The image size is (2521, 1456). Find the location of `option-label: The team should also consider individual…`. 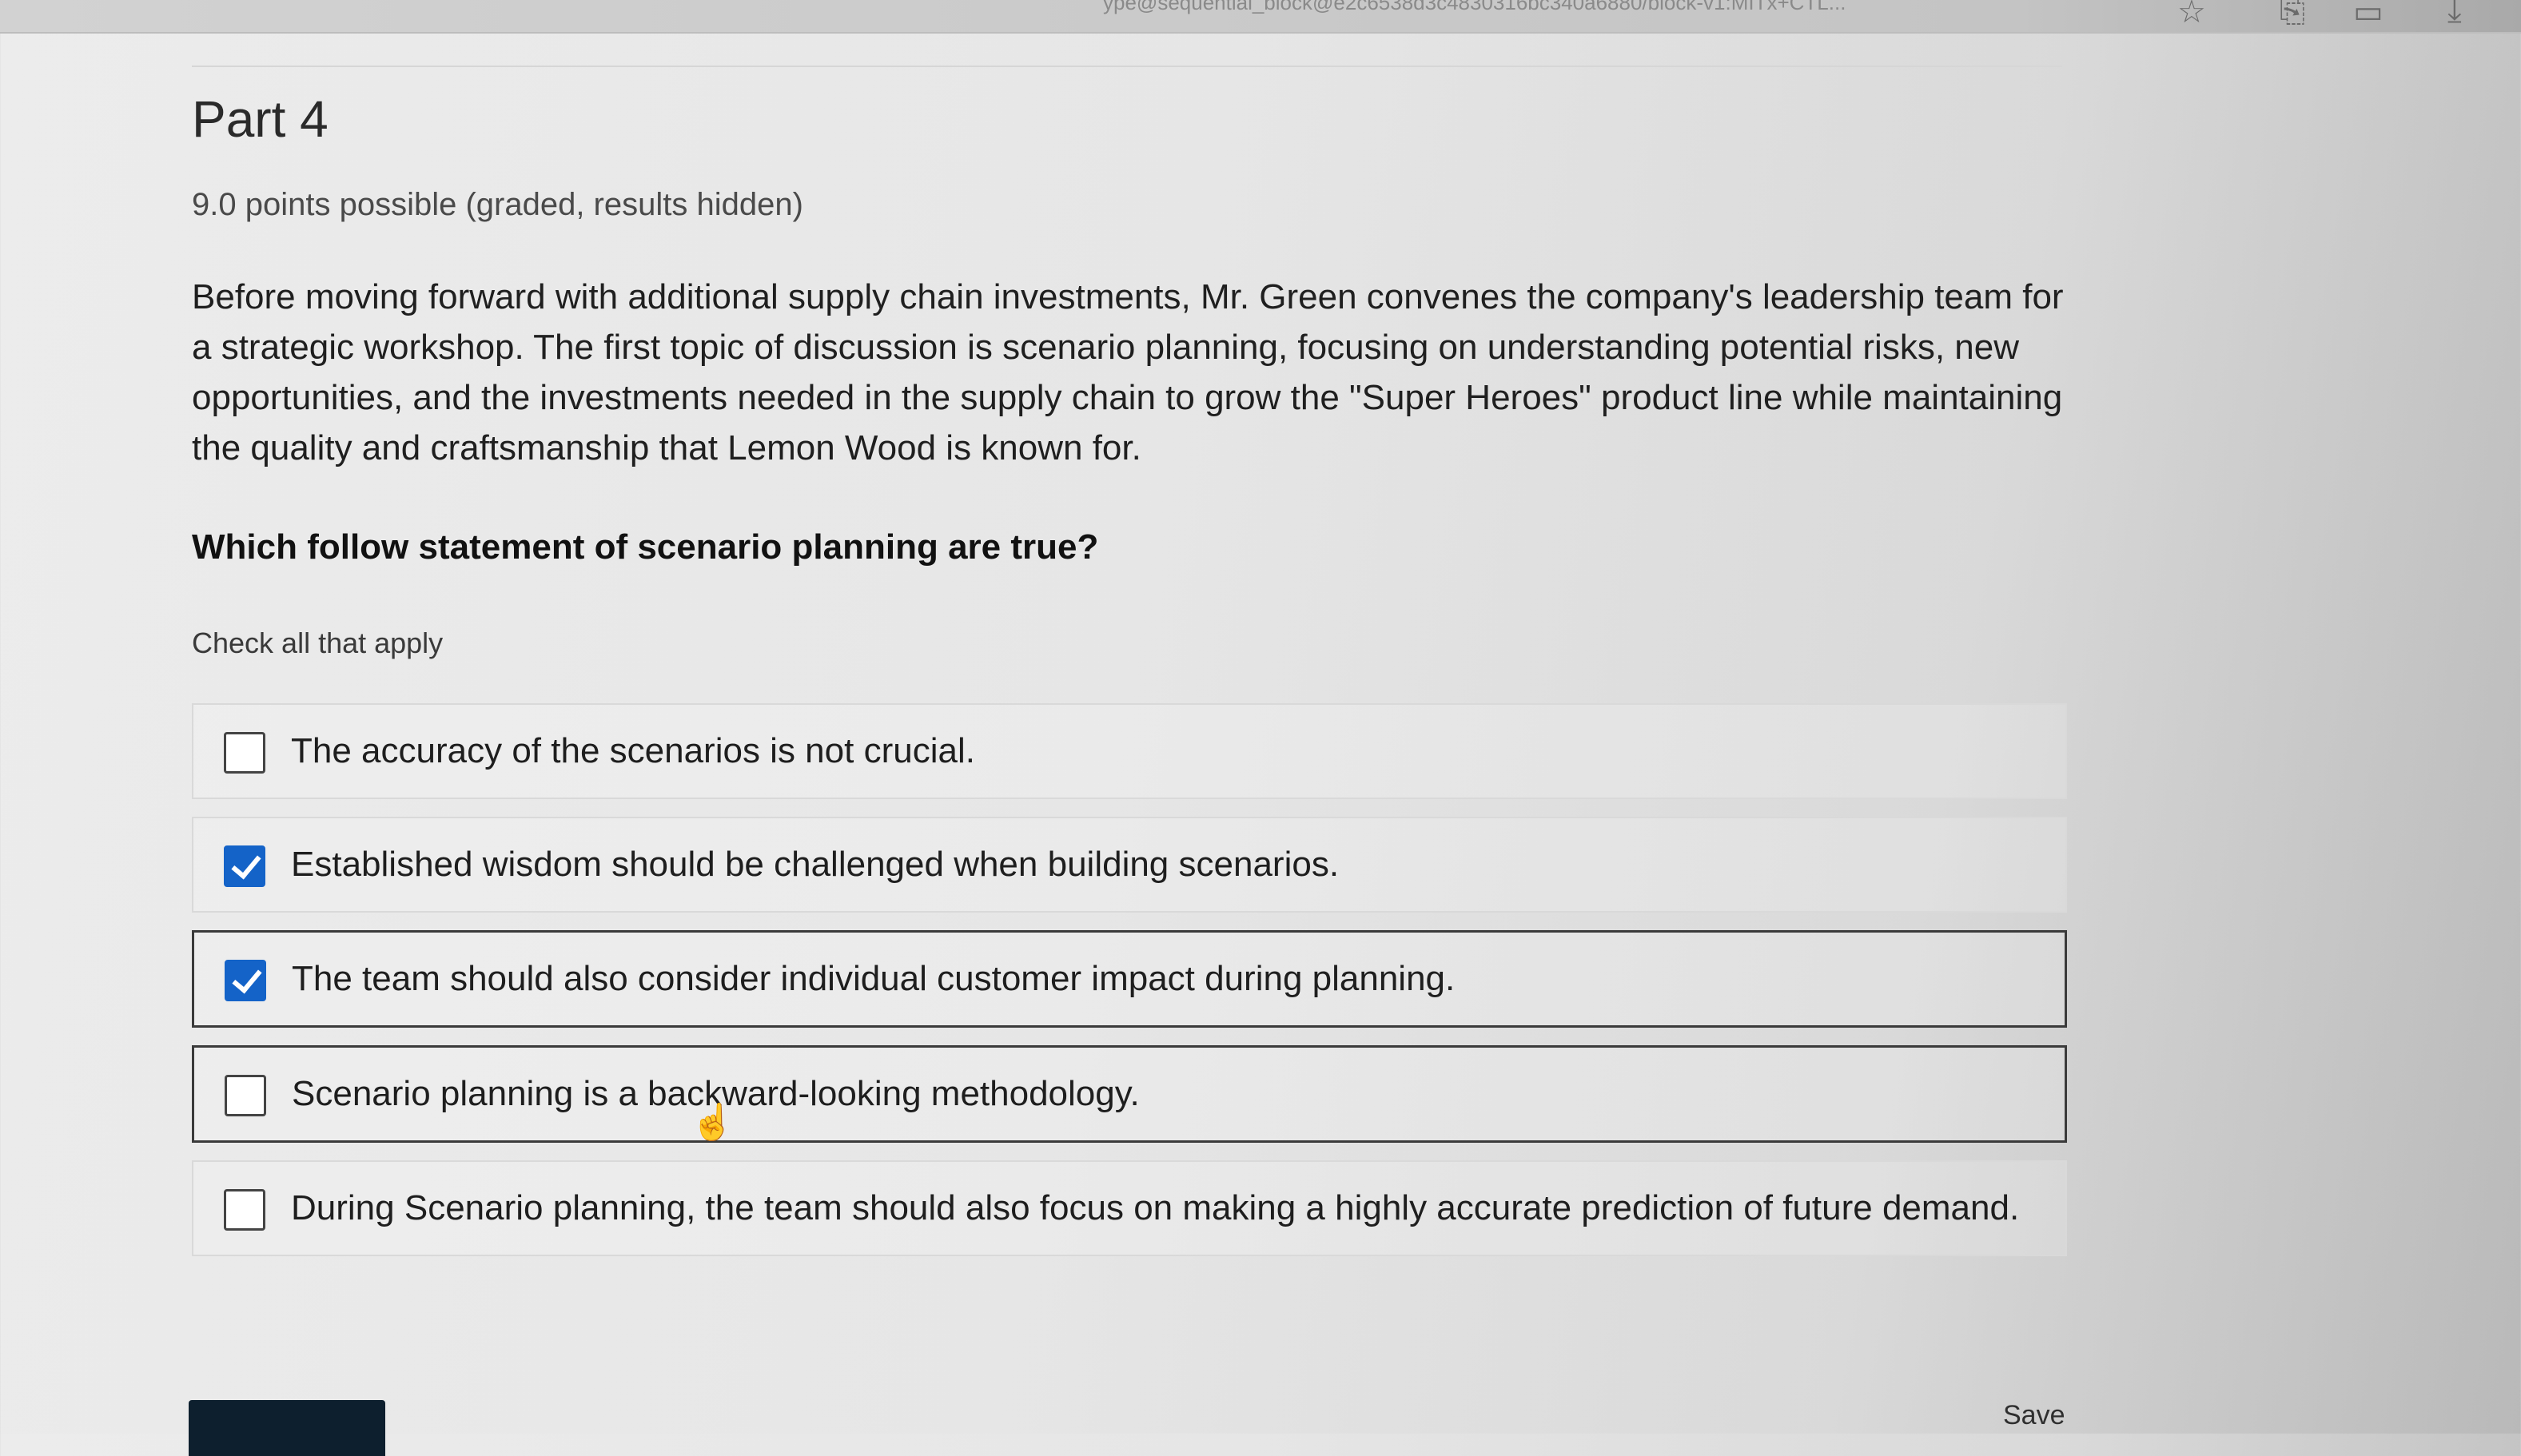

option-label: The team should also consider individual… is located at coordinates (874, 978).